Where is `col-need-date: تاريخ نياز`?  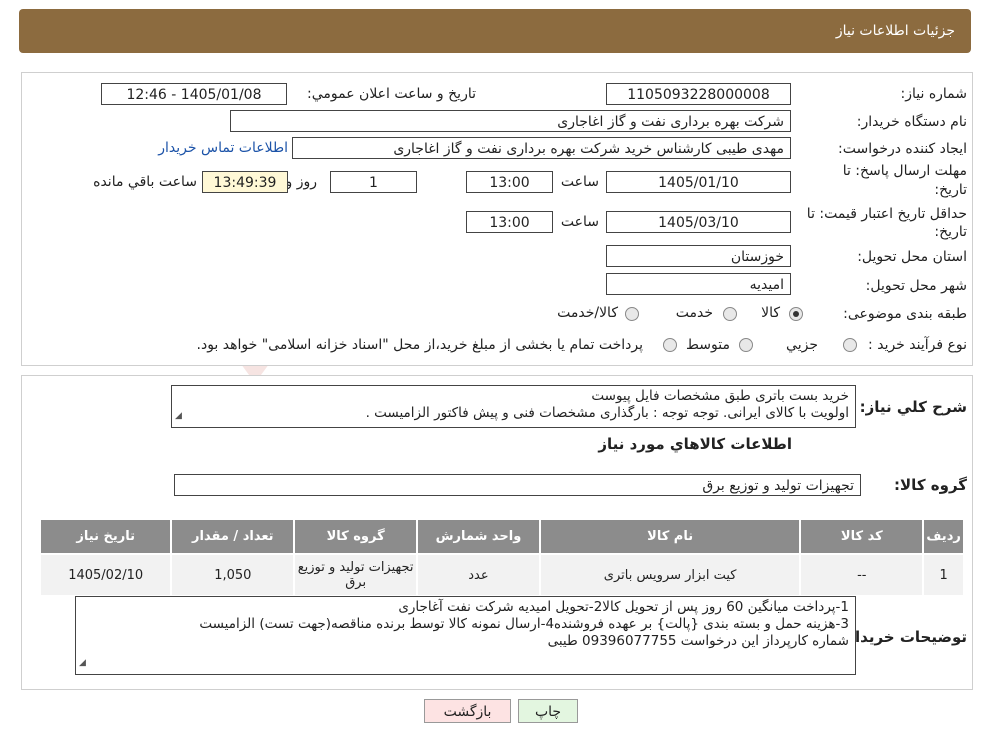 col-need-date: تاريخ نياز is located at coordinates (105, 536).